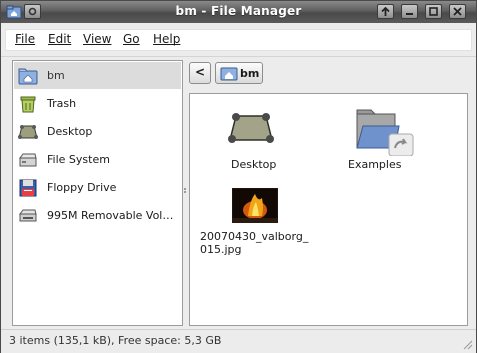 The width and height of the screenshot is (477, 353). Describe the element at coordinates (255, 205) in the screenshot. I see `image-thumbnail` at that location.